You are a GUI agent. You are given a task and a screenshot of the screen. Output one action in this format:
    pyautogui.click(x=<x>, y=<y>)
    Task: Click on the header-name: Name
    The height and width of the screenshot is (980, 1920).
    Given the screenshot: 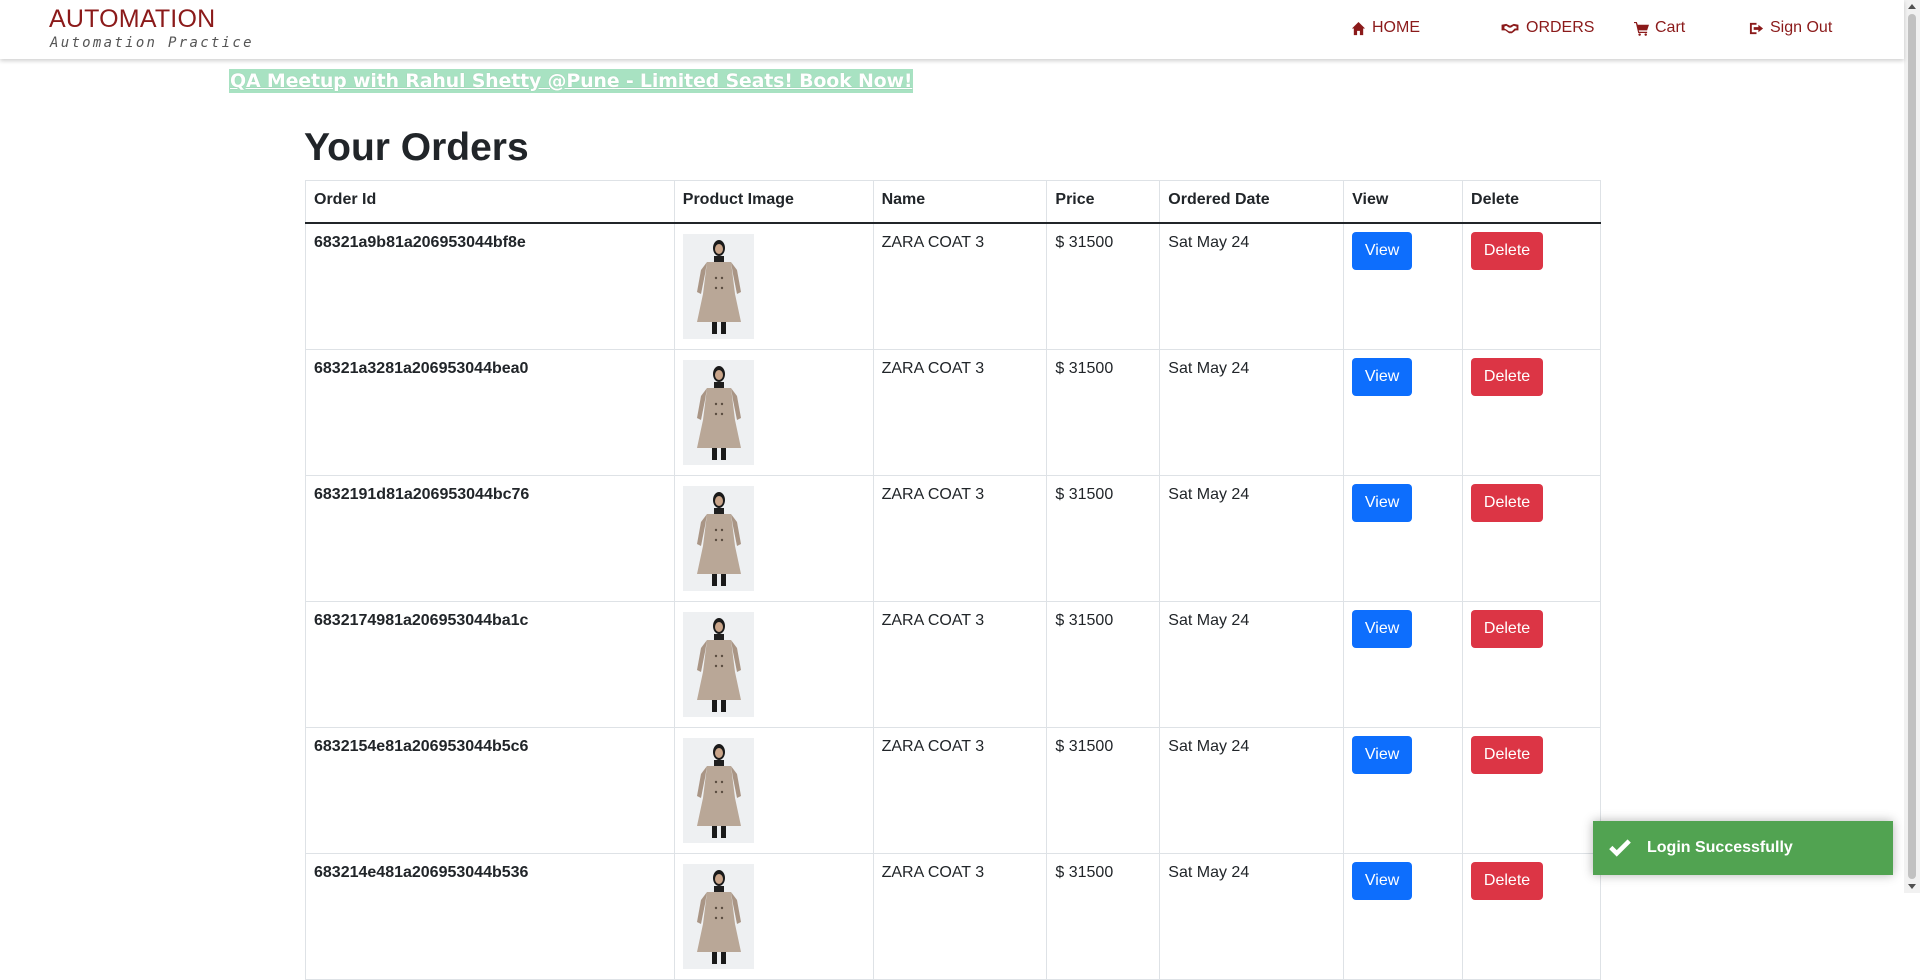 What is the action you would take?
    pyautogui.click(x=960, y=202)
    